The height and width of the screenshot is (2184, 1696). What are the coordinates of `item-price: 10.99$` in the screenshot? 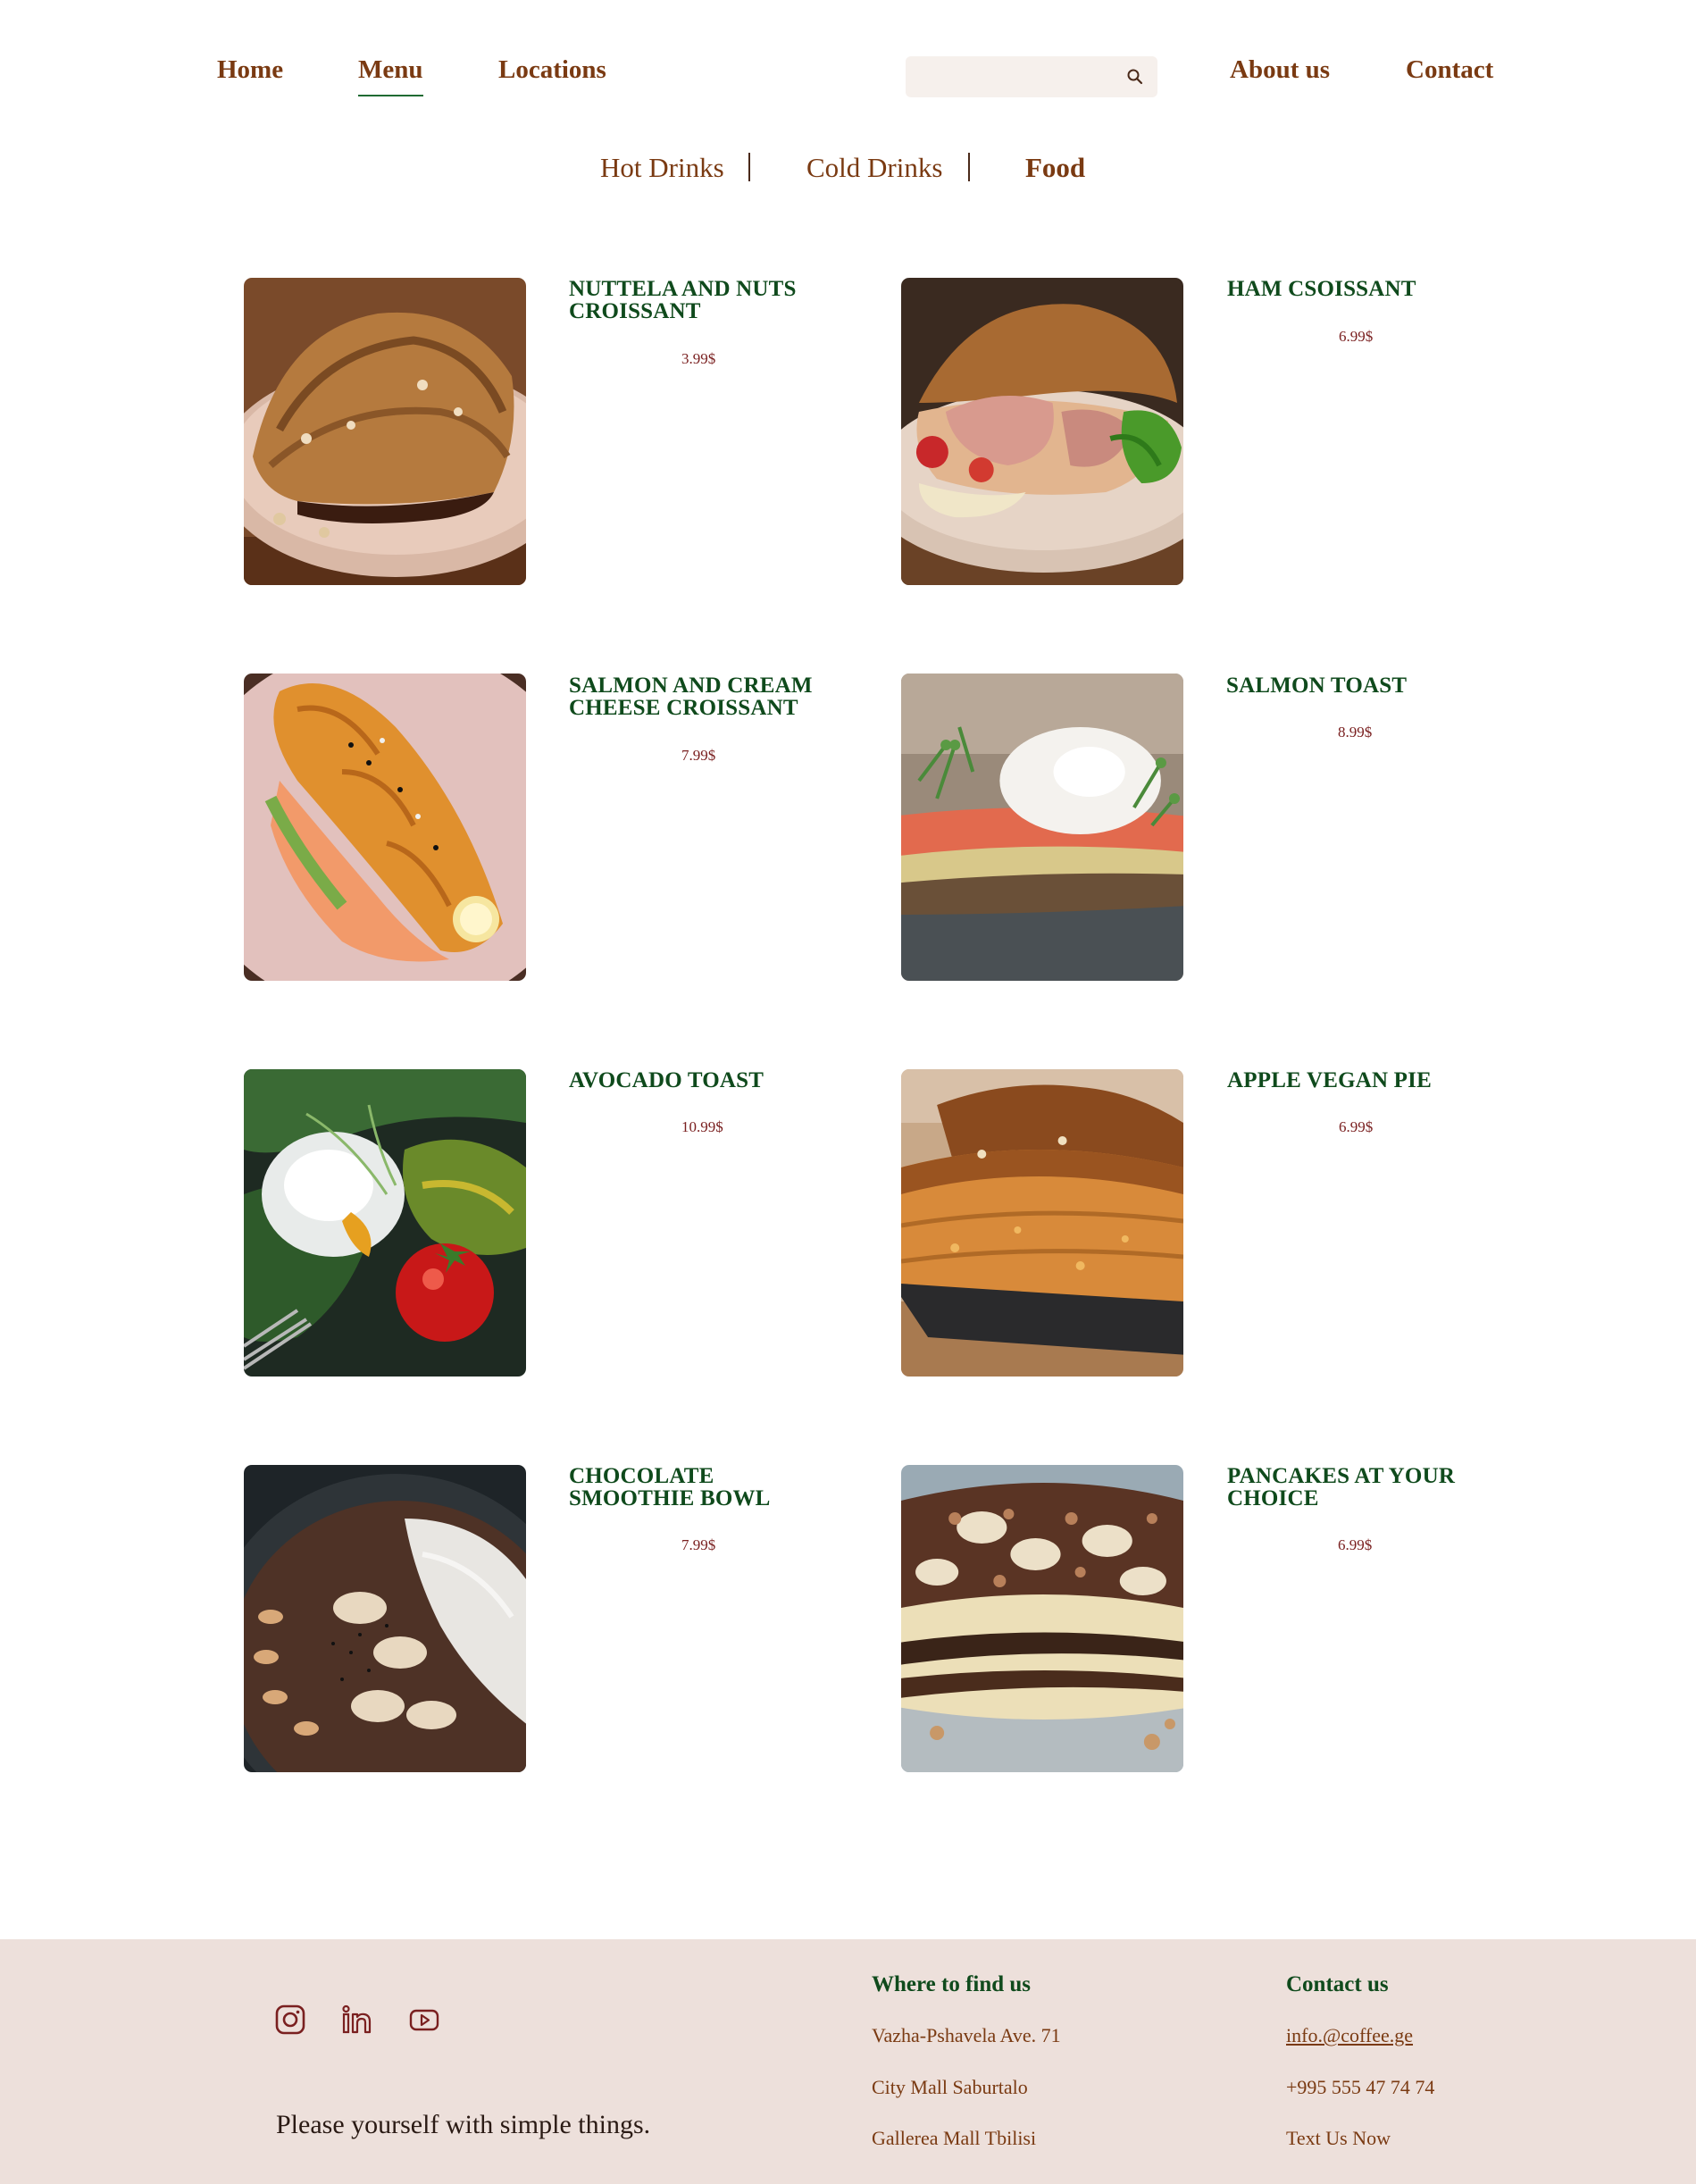 It's located at (702, 1126).